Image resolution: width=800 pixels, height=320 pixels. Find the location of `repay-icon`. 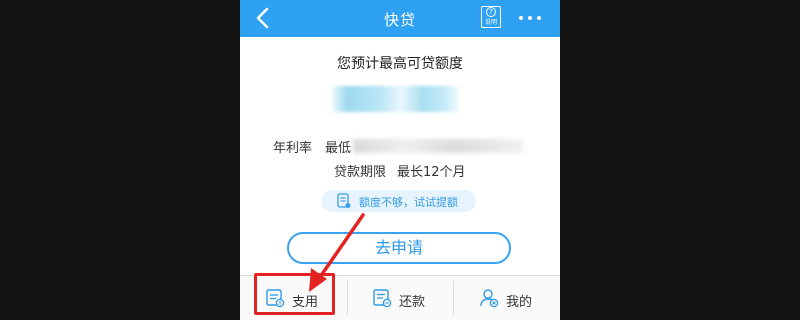

repay-icon is located at coordinates (382, 298).